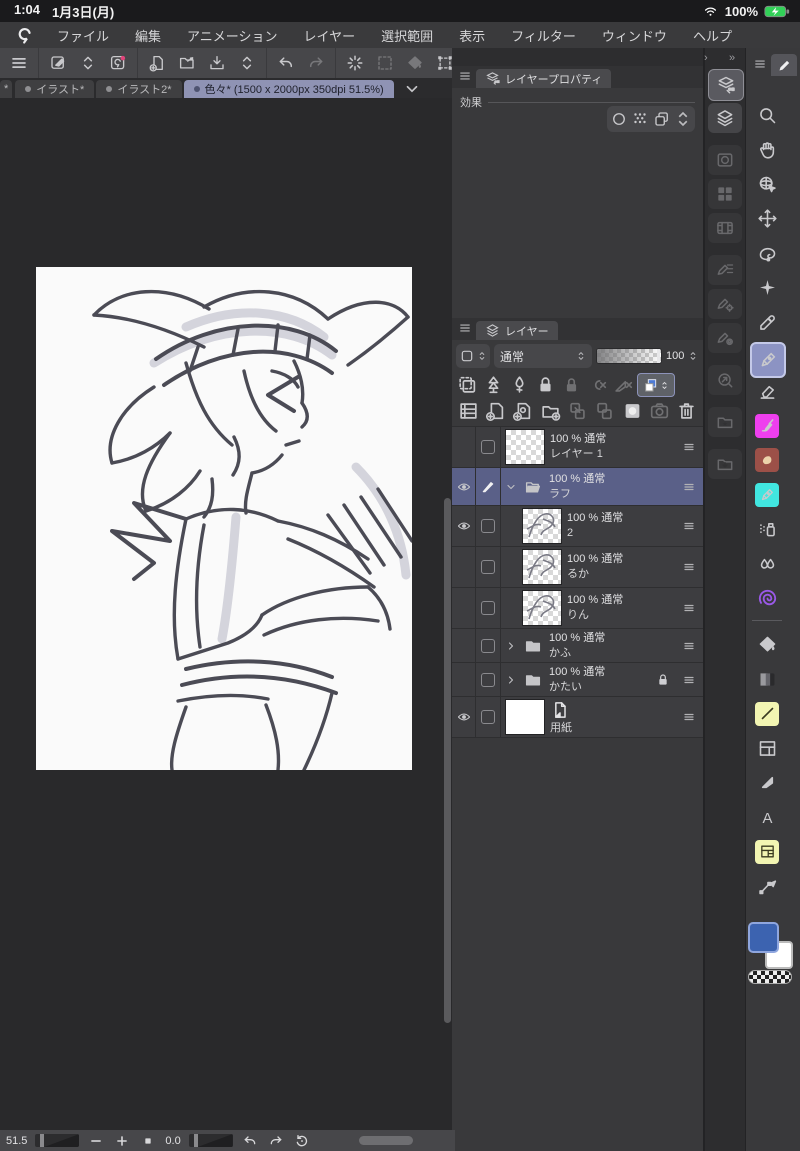 The width and height of the screenshot is (800, 1151). I want to click on lock-pixels-button, so click(571, 385).